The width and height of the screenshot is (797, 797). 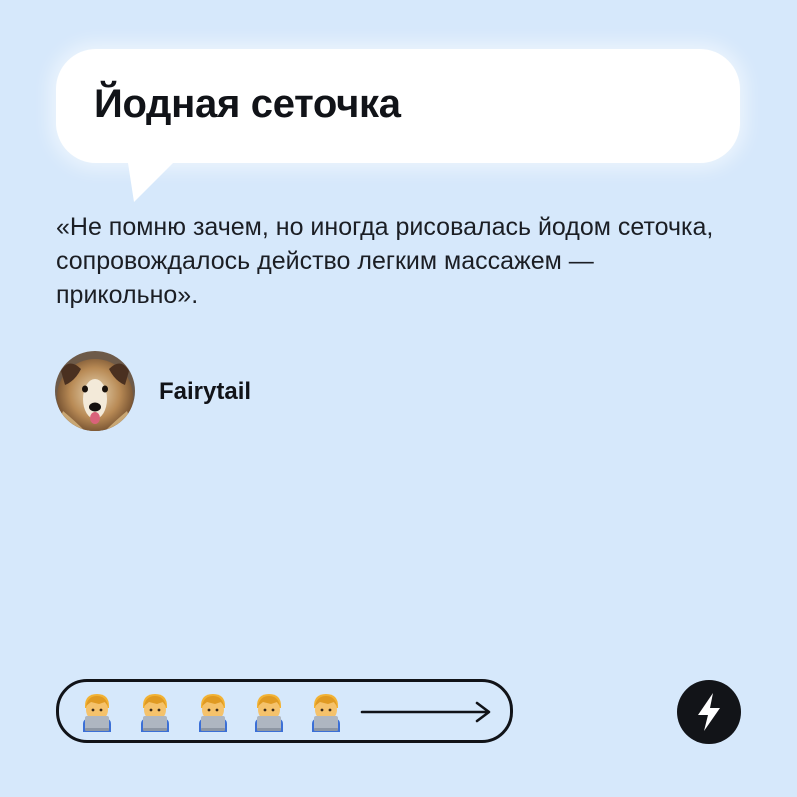 I want to click on brand-logo, so click(x=709, y=712).